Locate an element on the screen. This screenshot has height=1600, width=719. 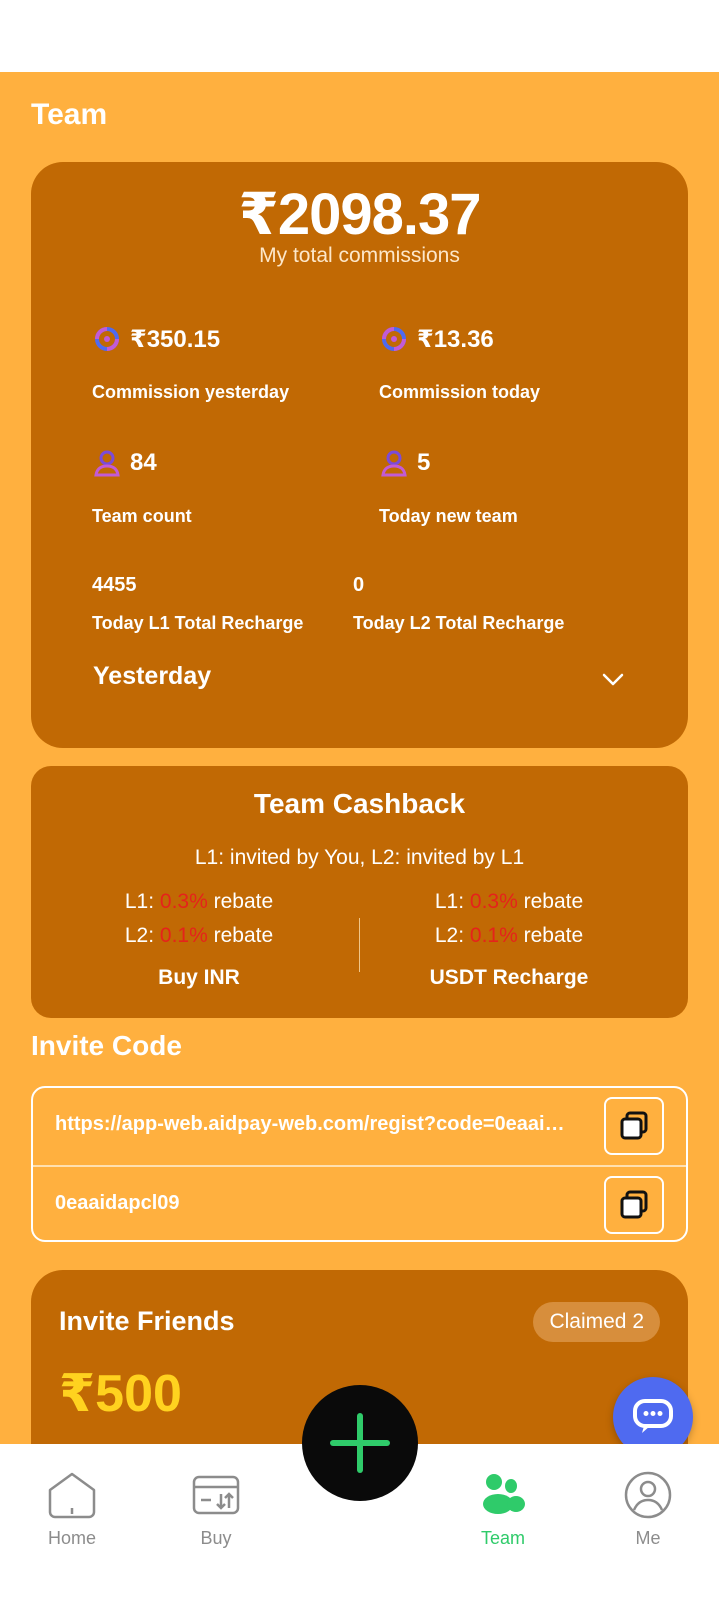
l1-recharge-value: 4455 is located at coordinates (114, 585).